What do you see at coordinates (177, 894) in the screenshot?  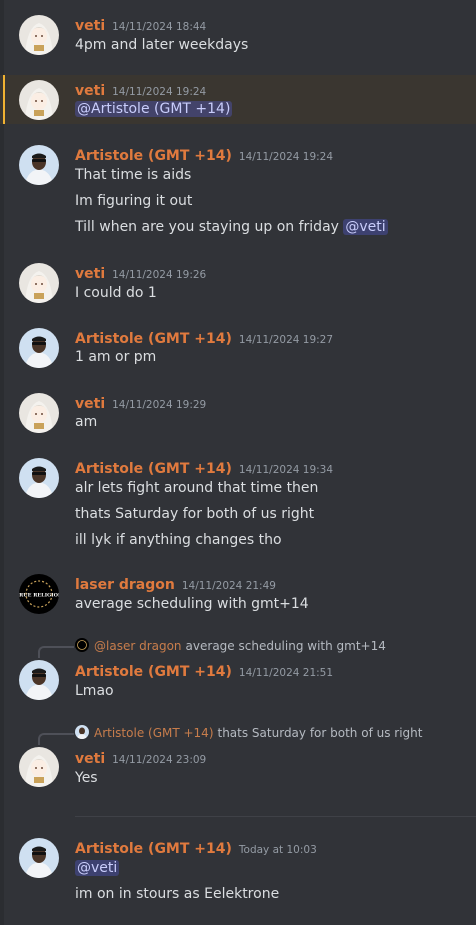 I see `message-text: im on in stours as Eelektrone` at bounding box center [177, 894].